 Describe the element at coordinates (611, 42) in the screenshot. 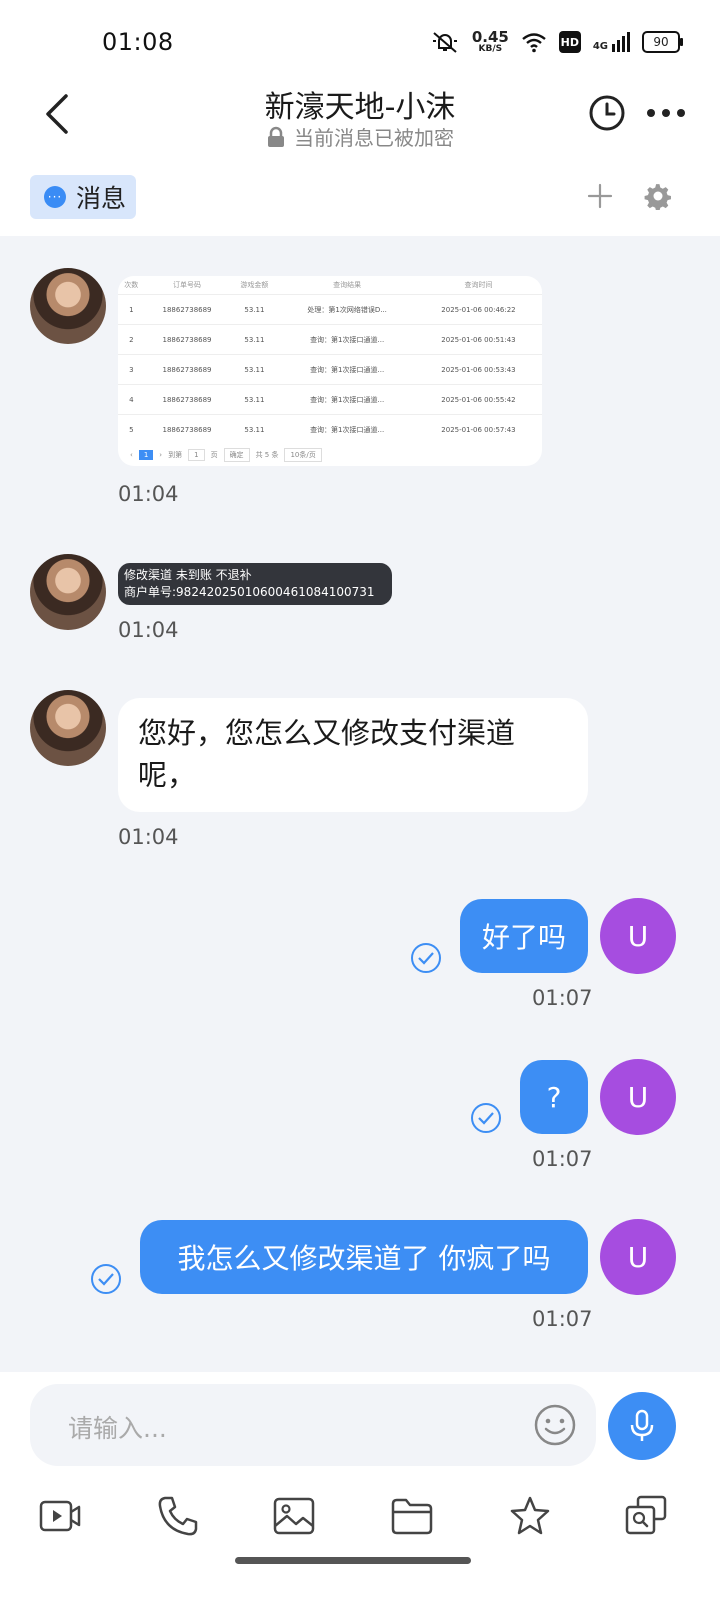

I see `signal-icon: 4G` at that location.